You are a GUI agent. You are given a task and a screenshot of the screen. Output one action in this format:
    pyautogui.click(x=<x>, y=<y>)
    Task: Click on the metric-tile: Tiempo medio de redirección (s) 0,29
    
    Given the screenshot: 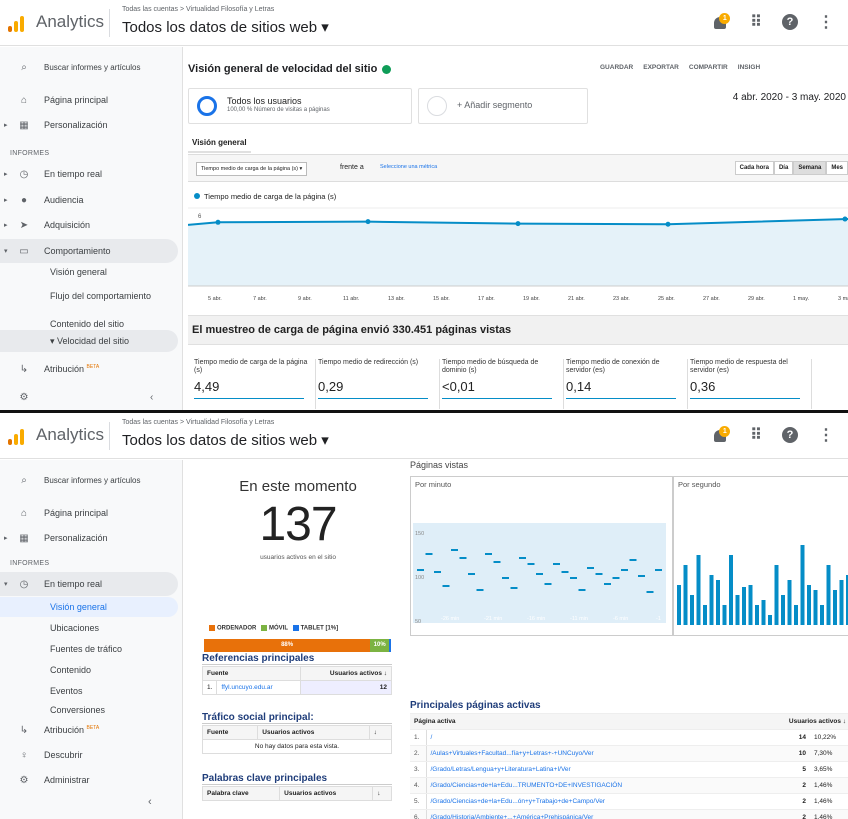 What is the action you would take?
    pyautogui.click(x=379, y=384)
    